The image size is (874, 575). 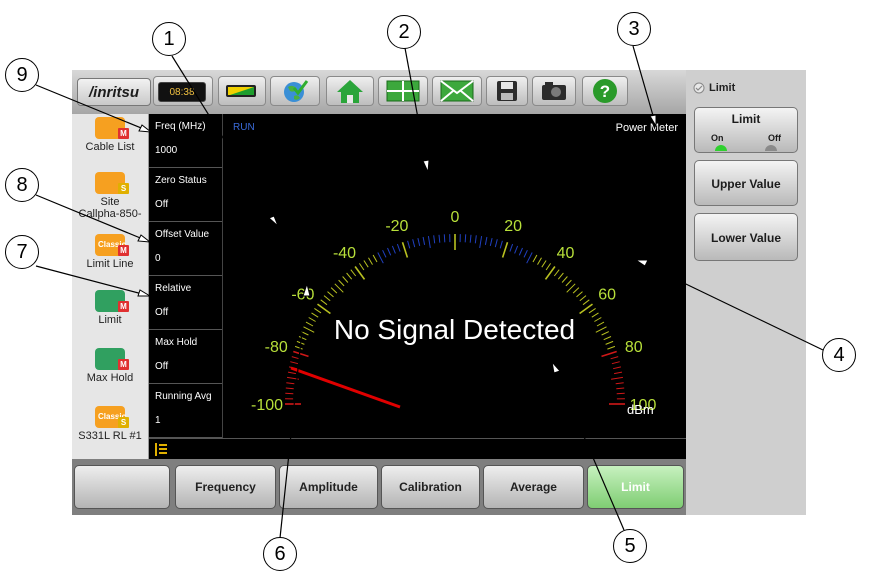 What do you see at coordinates (169, 39) in the screenshot?
I see `callout-1: 1` at bounding box center [169, 39].